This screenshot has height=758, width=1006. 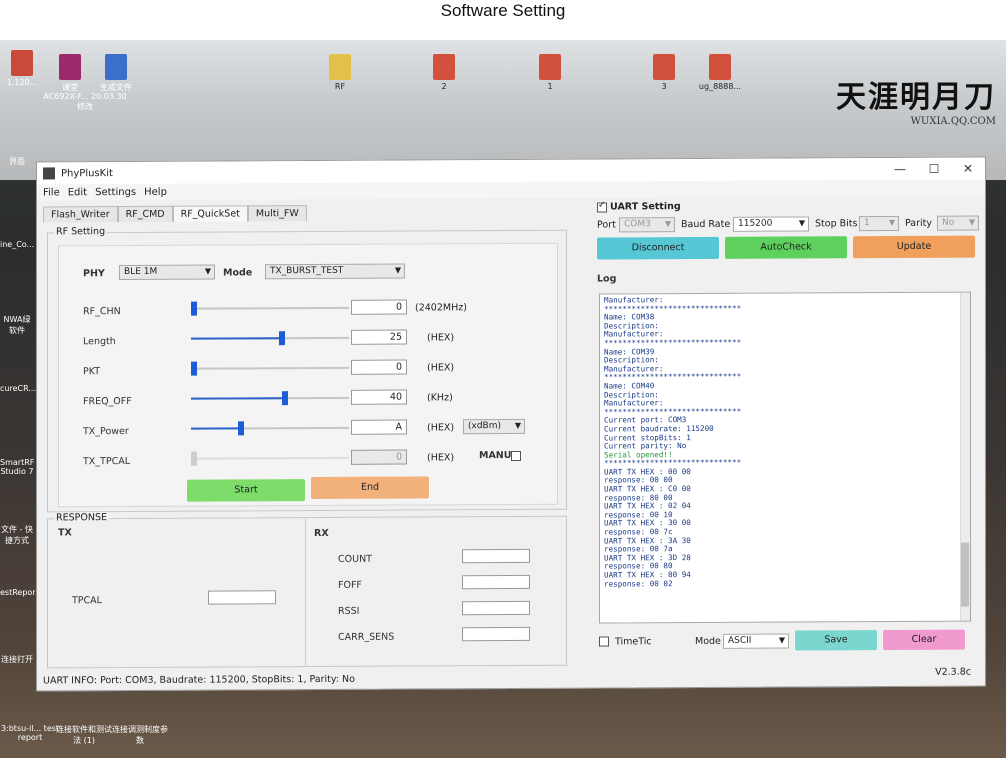 What do you see at coordinates (51, 192) in the screenshot?
I see `menu-file: File` at bounding box center [51, 192].